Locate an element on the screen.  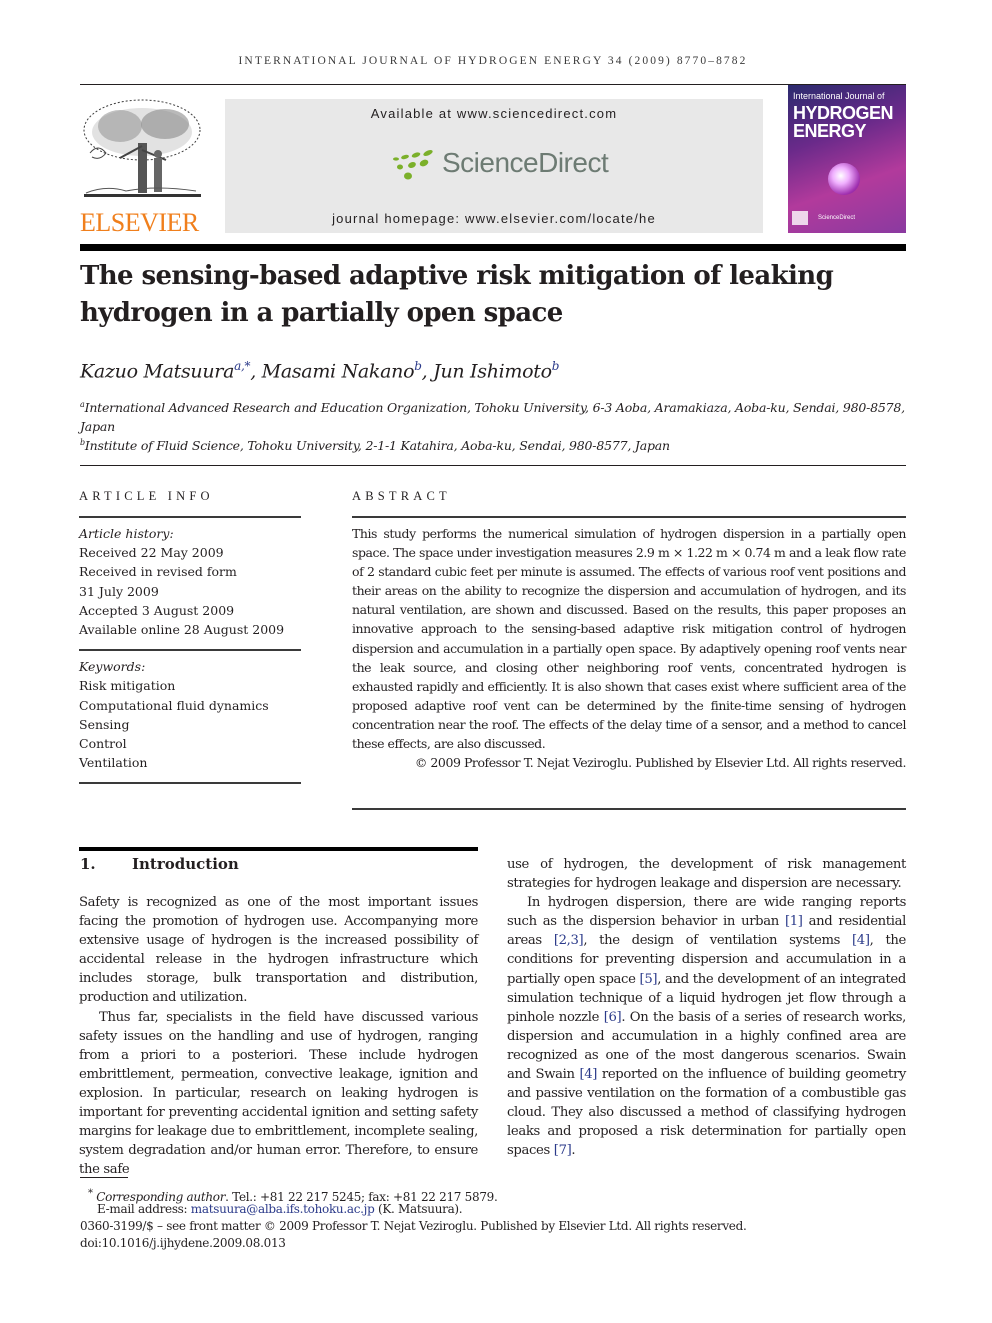
email-suffix: (K. Matsuura). is located at coordinates (418, 1209).